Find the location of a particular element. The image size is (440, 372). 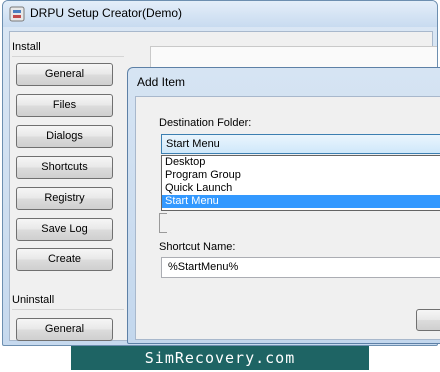

dialogs-button: Dialogs is located at coordinates (64, 136).